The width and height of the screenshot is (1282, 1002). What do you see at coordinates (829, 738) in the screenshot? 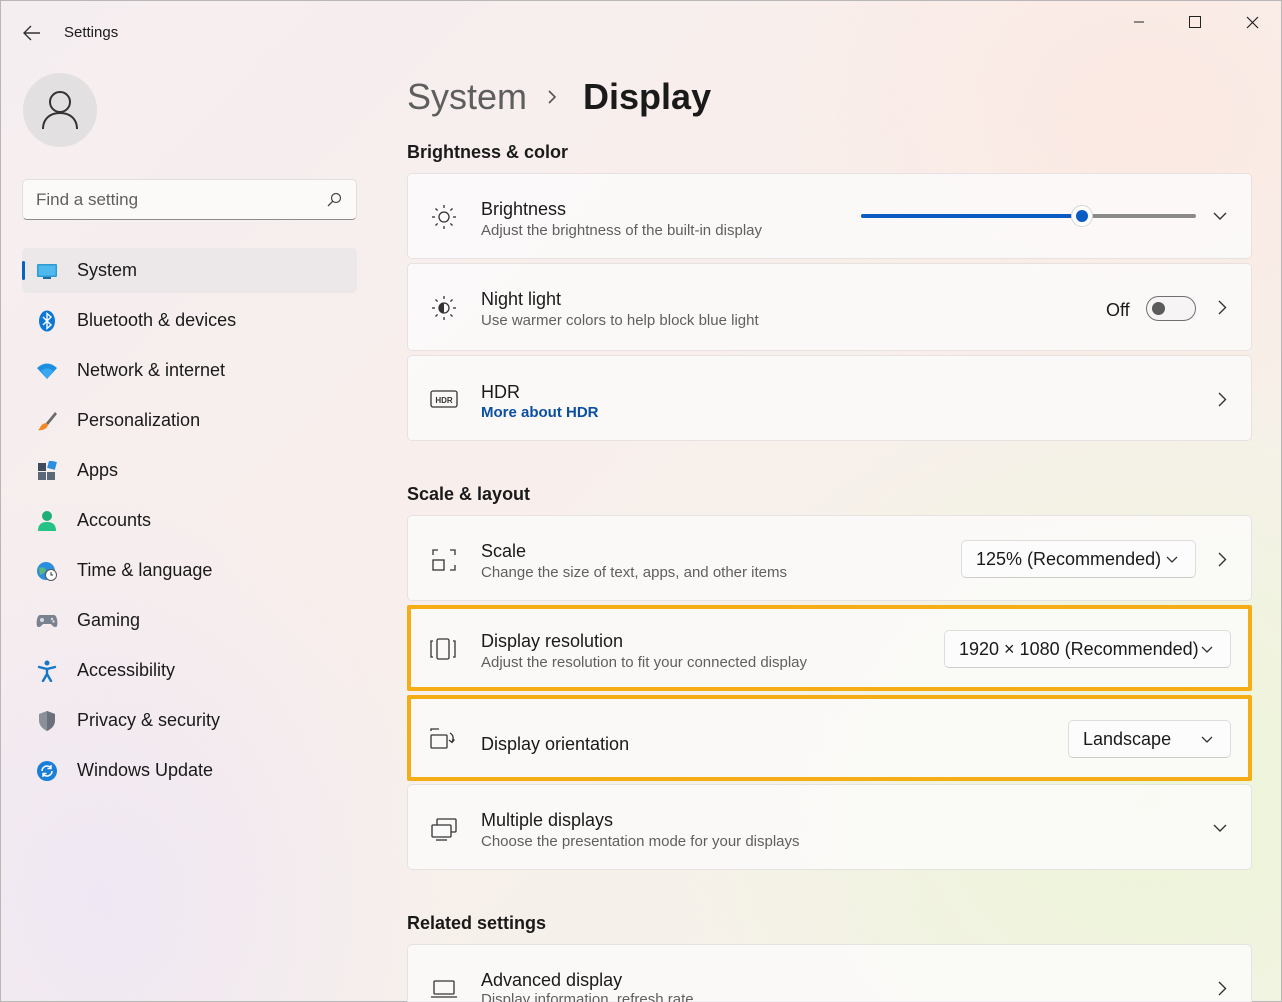
I see `display-orientation-card: Display orientation Landscape` at bounding box center [829, 738].